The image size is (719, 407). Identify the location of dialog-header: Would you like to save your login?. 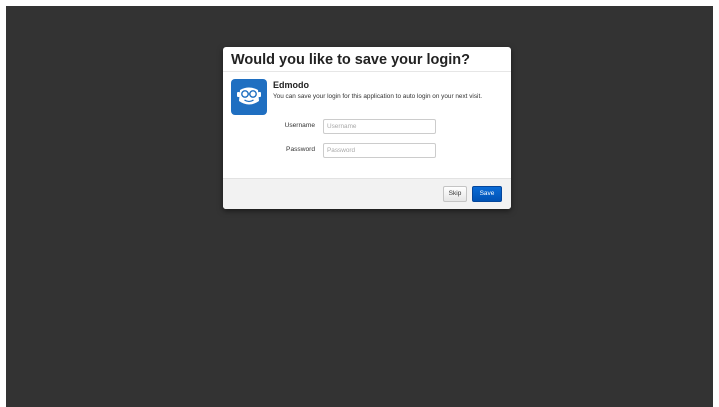
(367, 59).